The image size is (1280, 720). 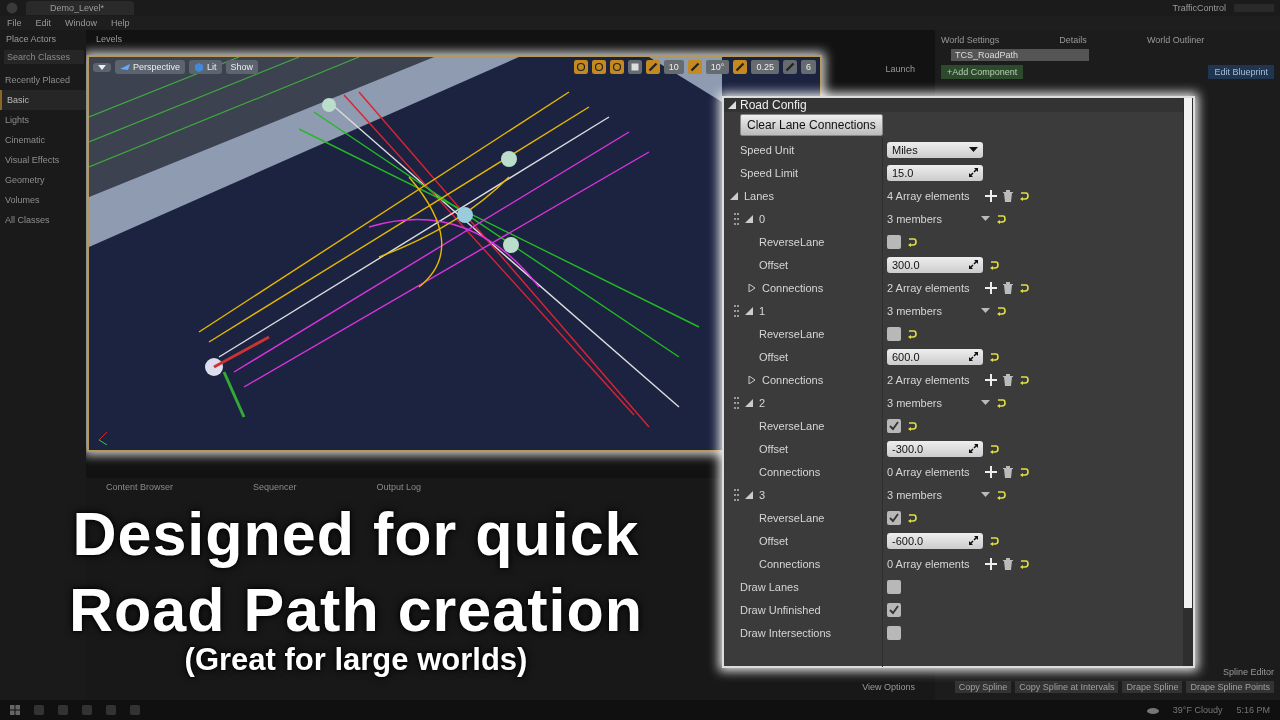 What do you see at coordinates (900, 69) in the screenshot?
I see `launch-button: Launch` at bounding box center [900, 69].